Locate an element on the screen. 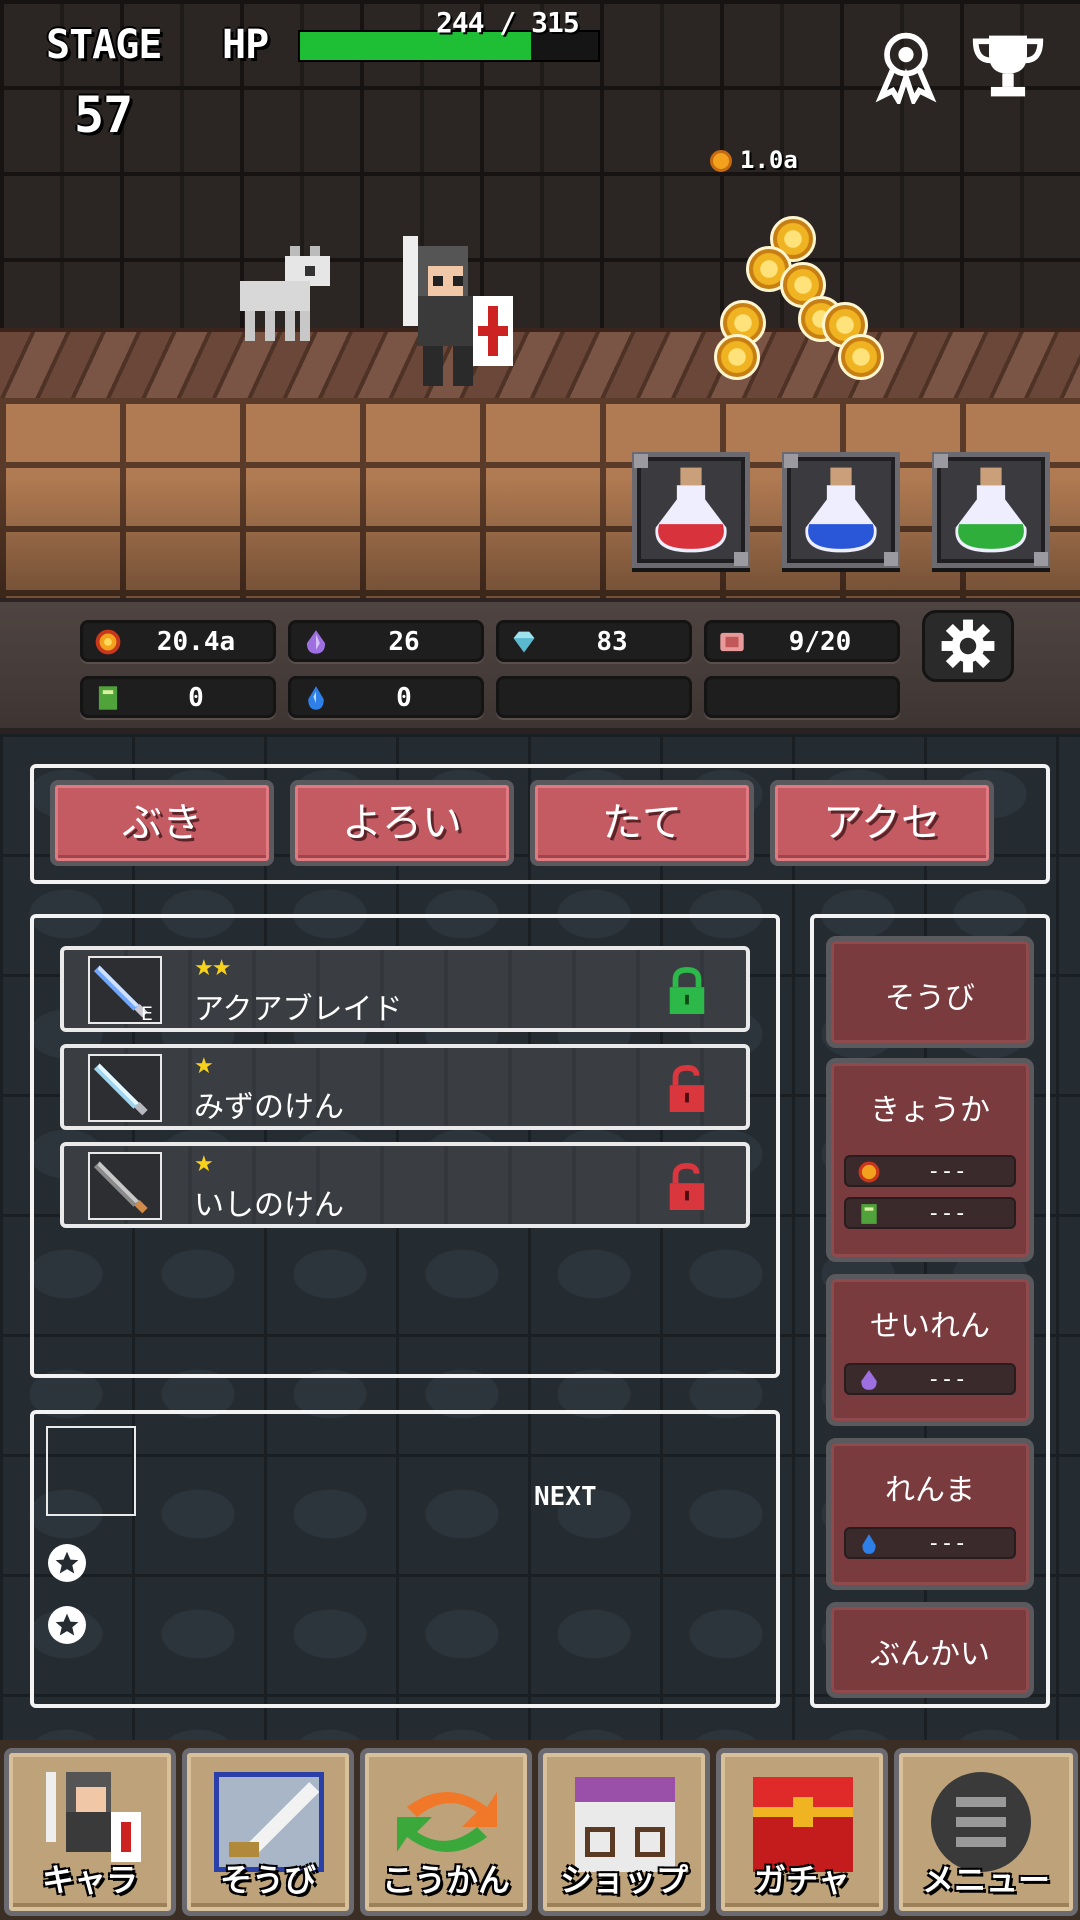 This screenshot has height=1920, width=1080. nav-exchange: こうかん is located at coordinates (446, 1832).